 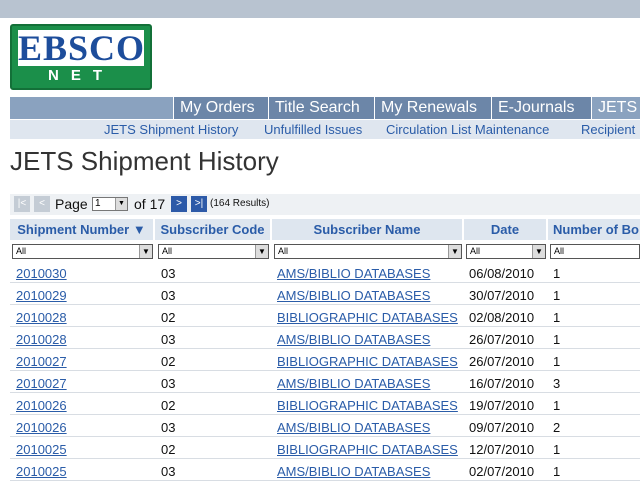 I want to click on ebsconet-logo: EBSCO NET, so click(x=81, y=57).